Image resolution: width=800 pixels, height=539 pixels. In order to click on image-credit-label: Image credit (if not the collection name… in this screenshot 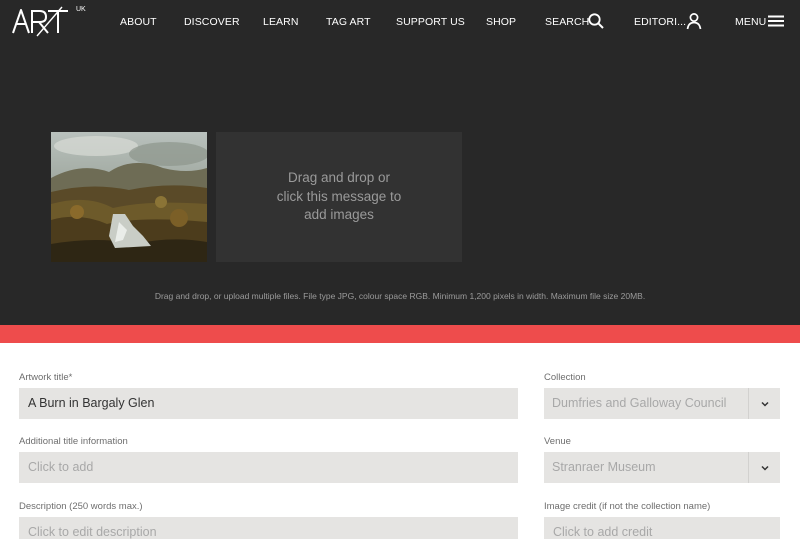, I will do `click(627, 506)`.